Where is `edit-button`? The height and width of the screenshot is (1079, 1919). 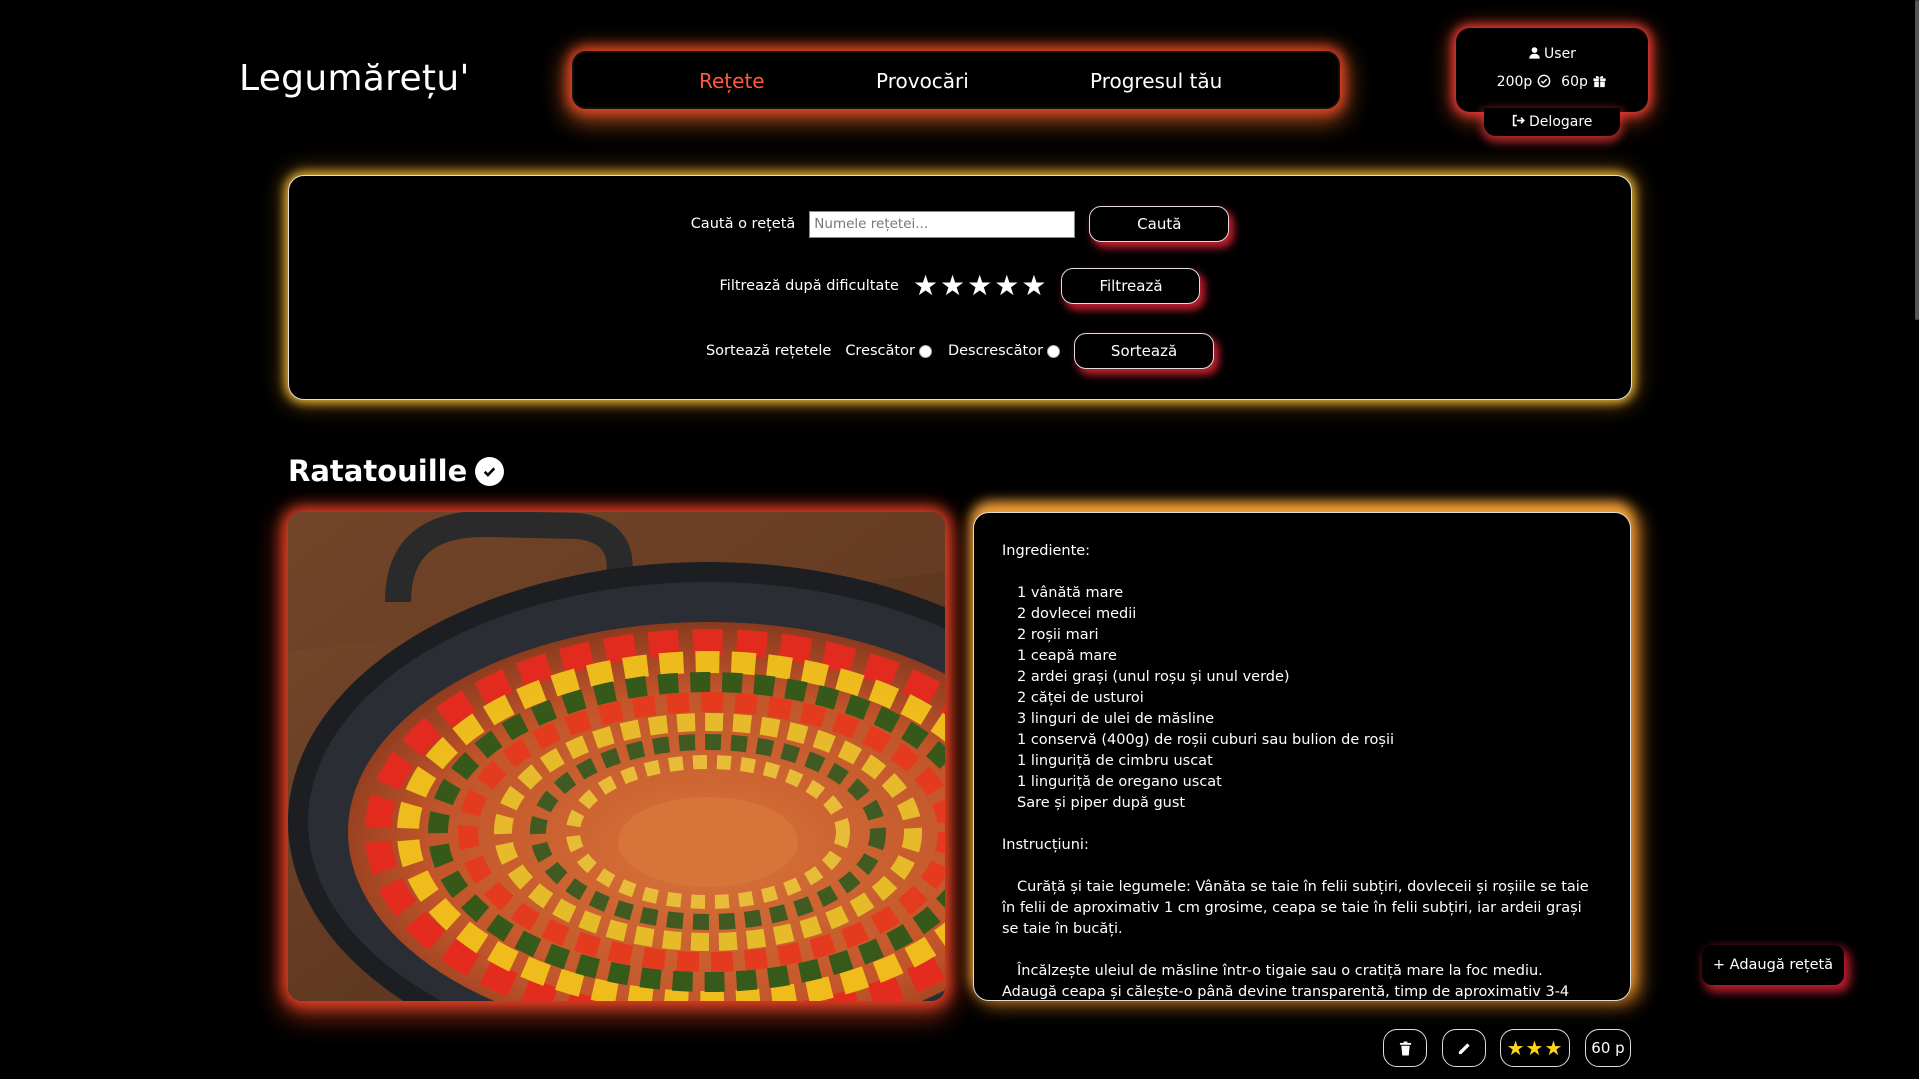 edit-button is located at coordinates (1464, 1048).